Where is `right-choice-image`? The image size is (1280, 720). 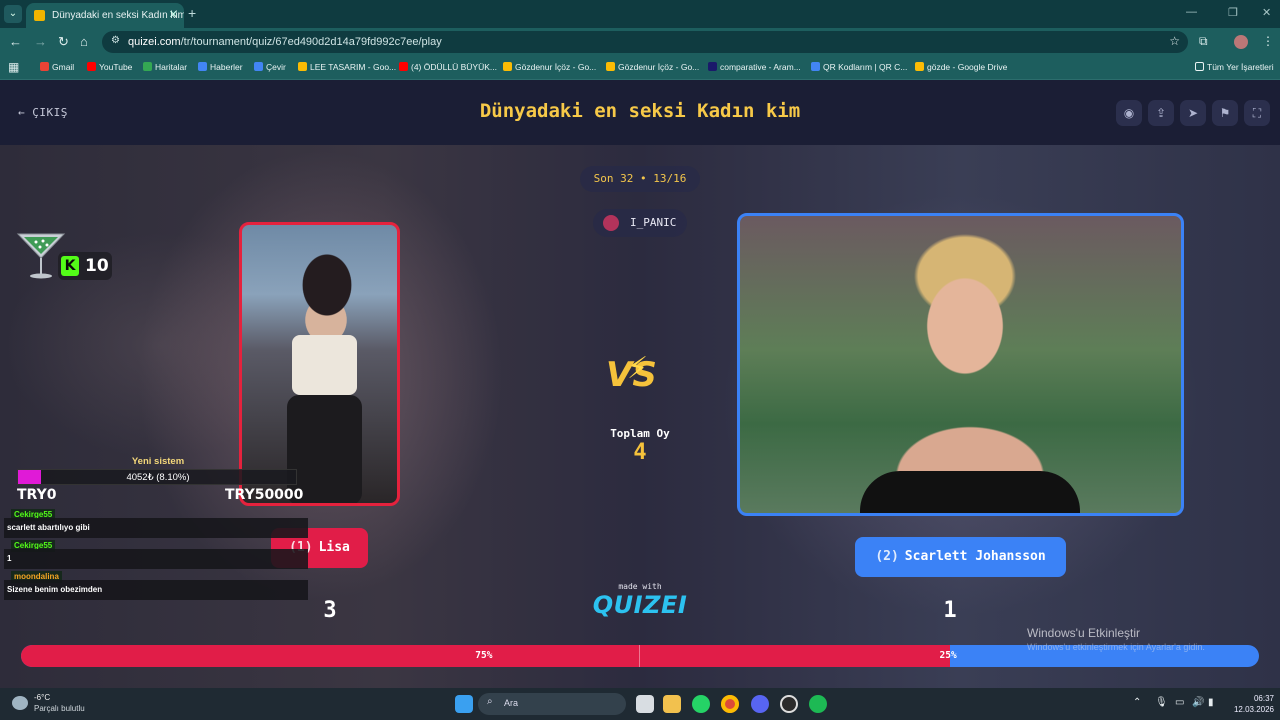 right-choice-image is located at coordinates (960, 364).